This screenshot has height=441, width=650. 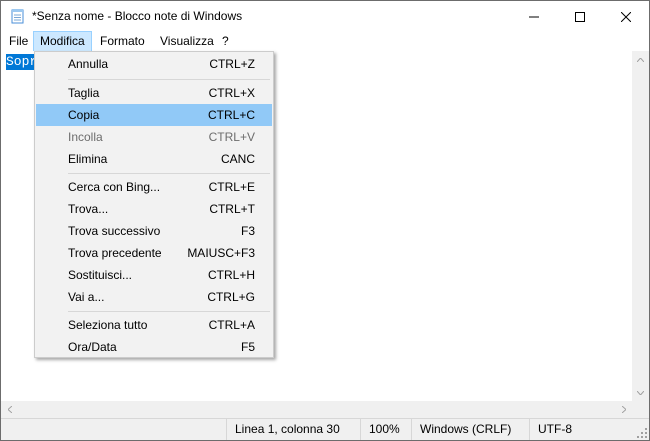 I want to click on menu-item-shortcut: CTRL+G, so click(x=231, y=297).